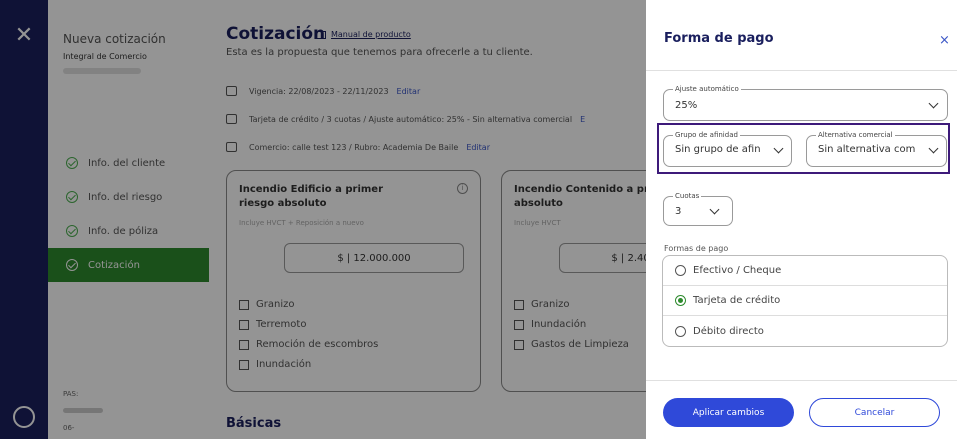 This screenshot has width=957, height=439. I want to click on radio-option-tarjeta: Tarjeta de crédito, so click(805, 301).